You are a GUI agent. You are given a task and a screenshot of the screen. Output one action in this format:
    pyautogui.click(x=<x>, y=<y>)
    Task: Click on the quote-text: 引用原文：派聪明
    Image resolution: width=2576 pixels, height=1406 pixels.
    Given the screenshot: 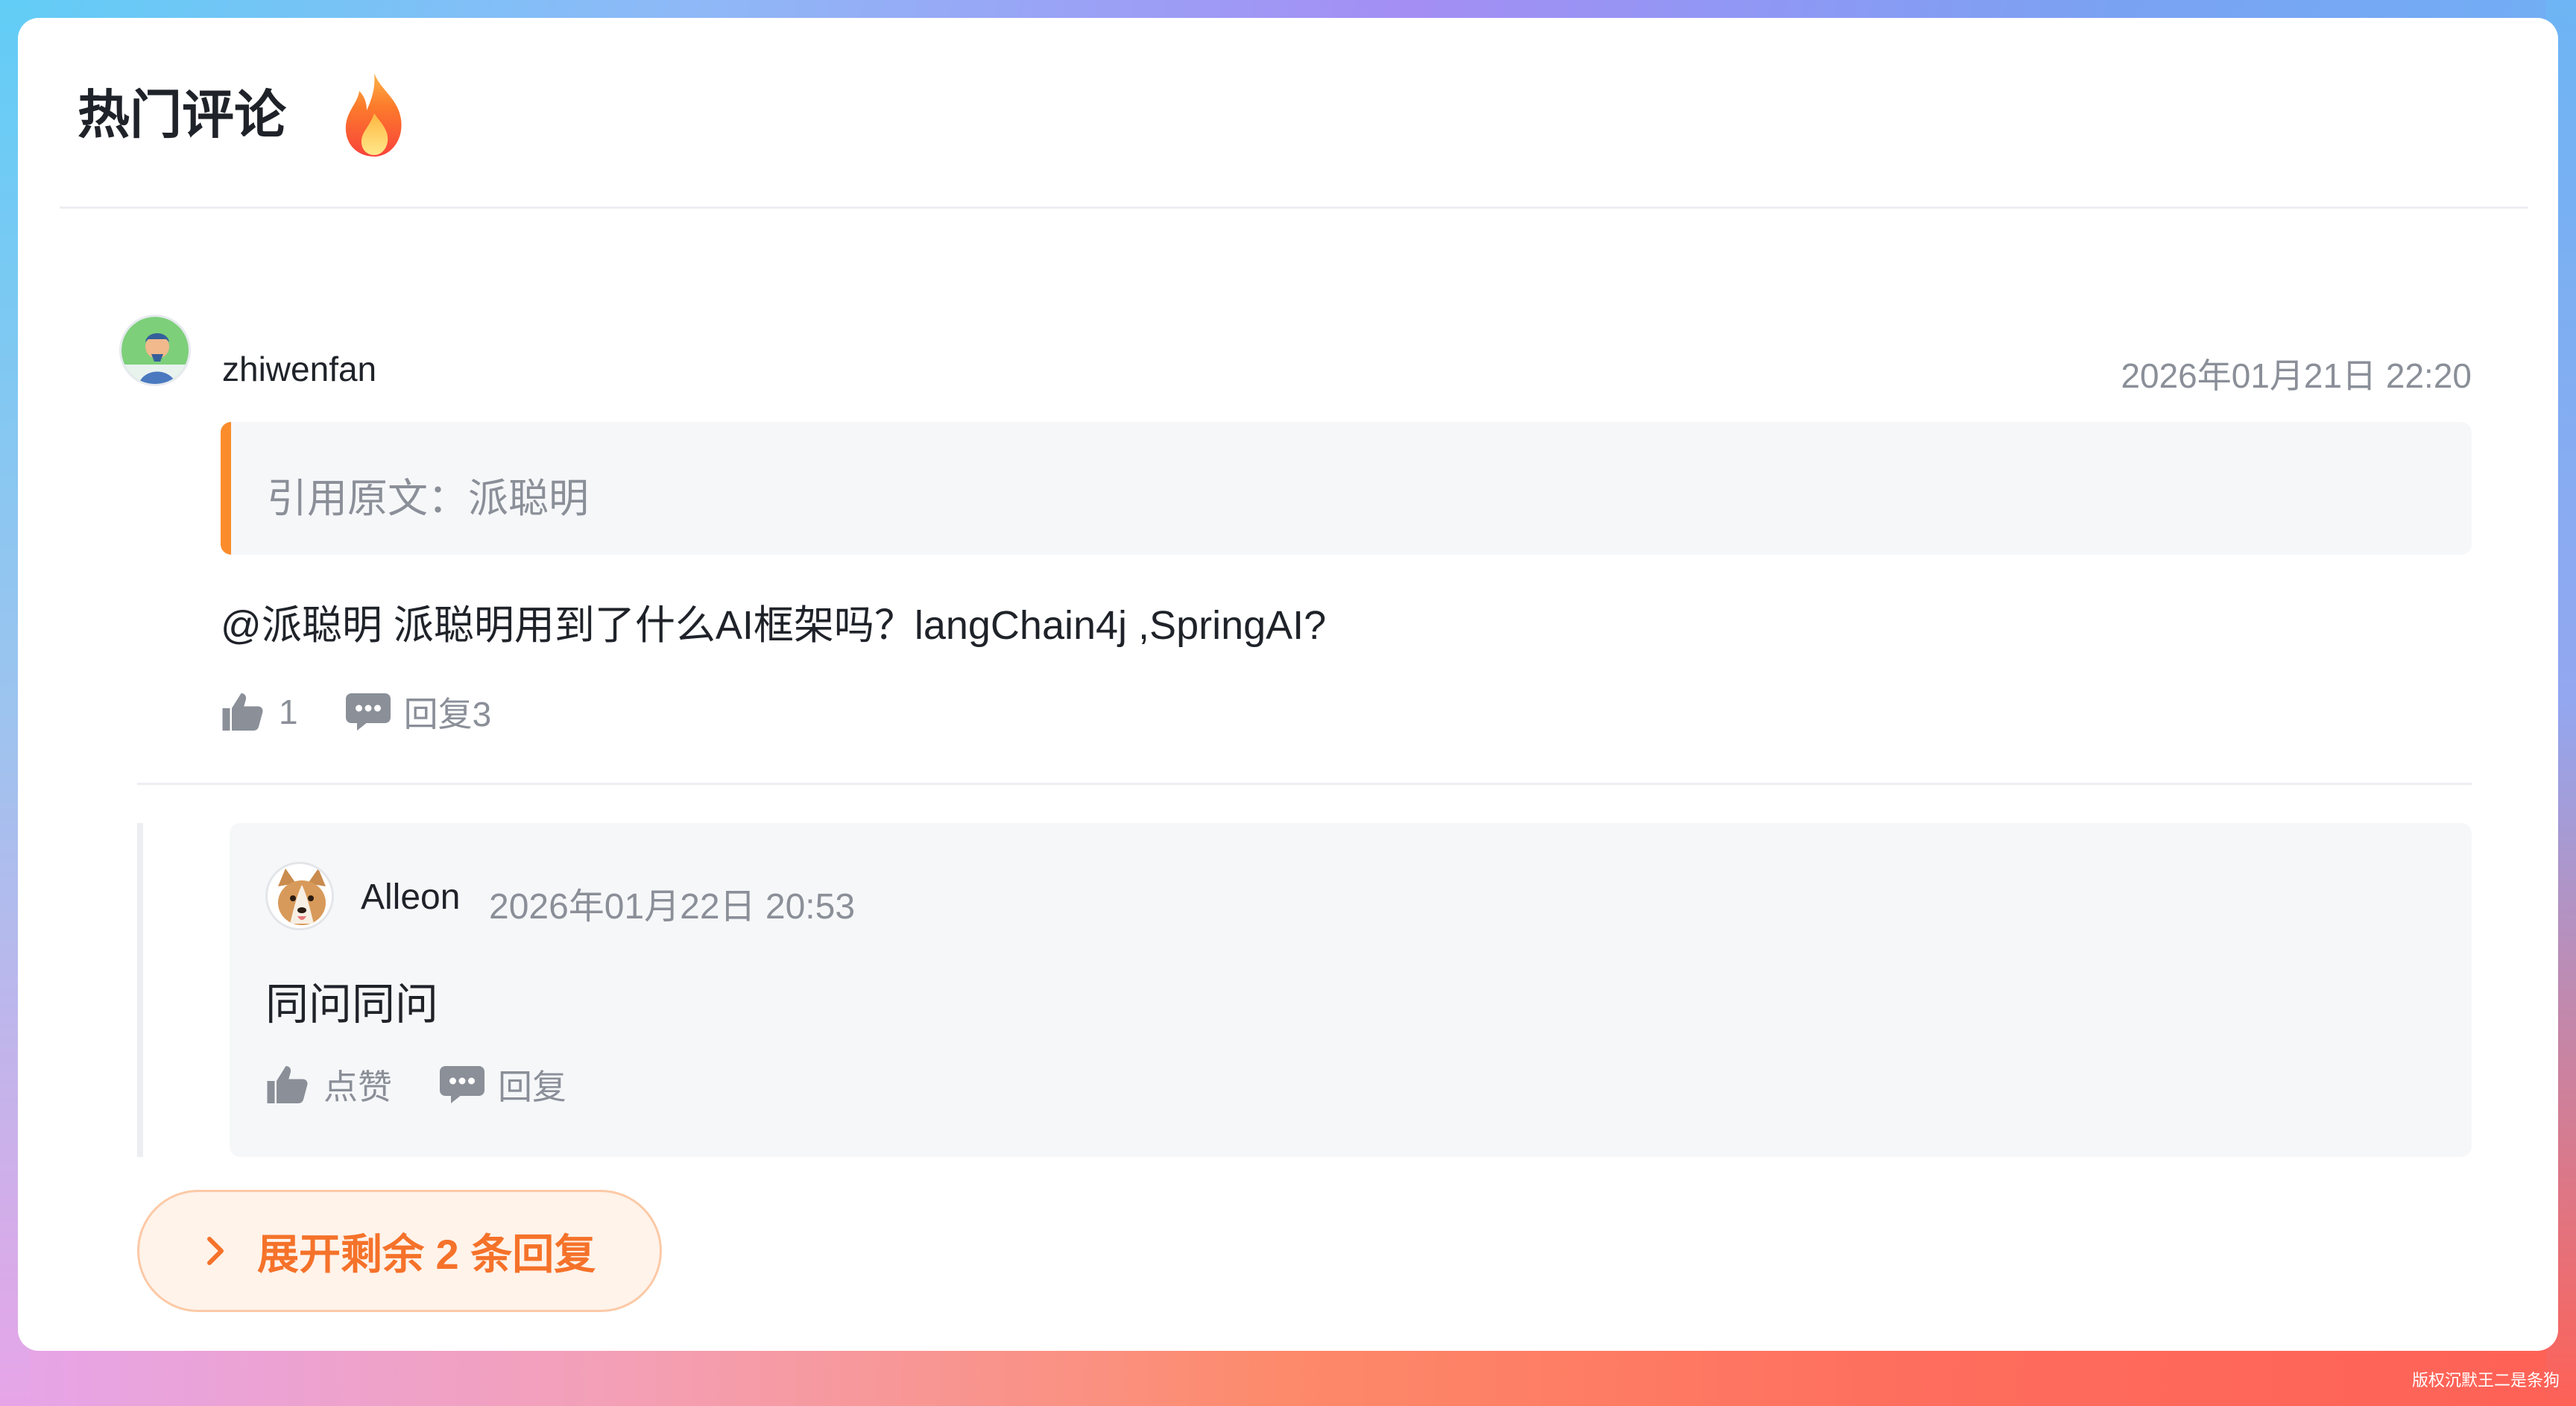 What is the action you would take?
    pyautogui.click(x=428, y=498)
    